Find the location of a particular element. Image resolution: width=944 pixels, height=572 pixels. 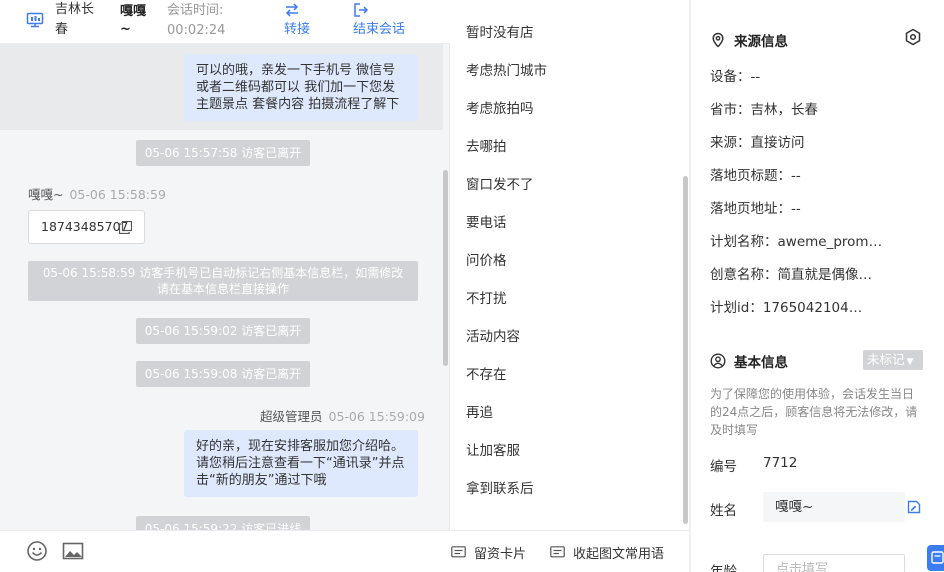

transfer-button: 转接 is located at coordinates (319, 19).